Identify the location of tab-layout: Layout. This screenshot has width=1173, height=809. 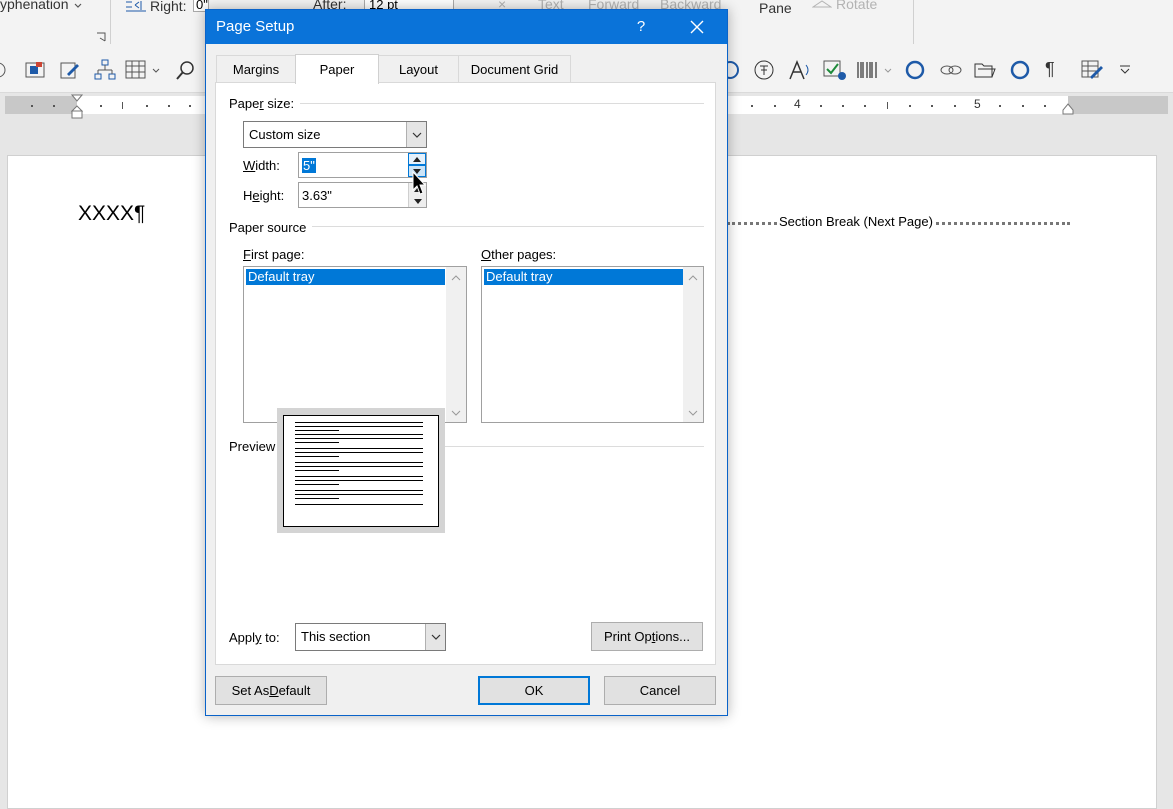
(418, 69).